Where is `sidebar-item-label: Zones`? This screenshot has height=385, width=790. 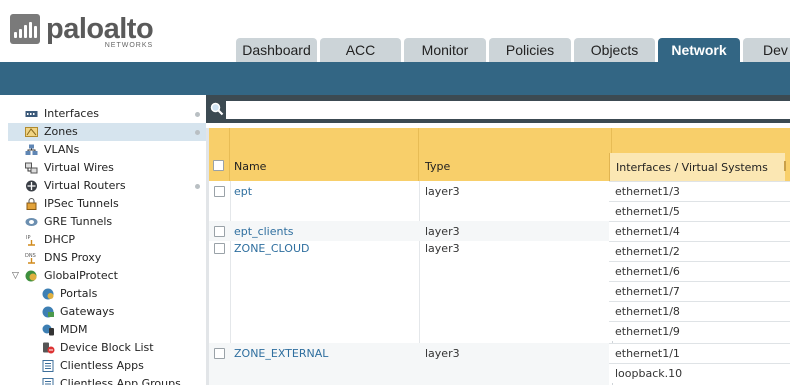
sidebar-item-label: Zones is located at coordinates (61, 131).